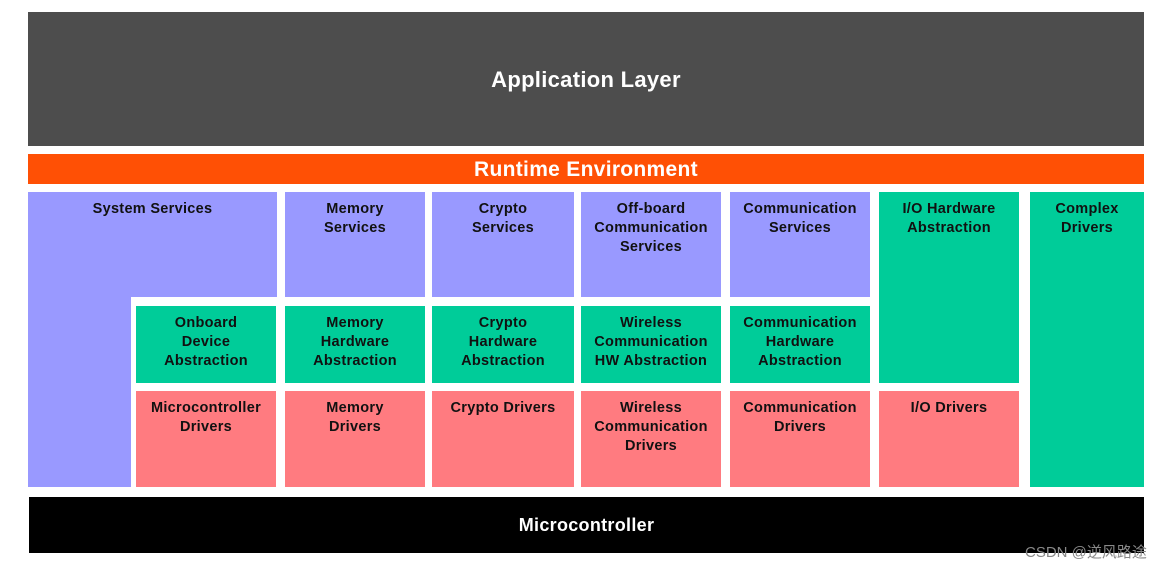  Describe the element at coordinates (1086, 552) in the screenshot. I see `watermark: CSDN @逆风路途` at that location.